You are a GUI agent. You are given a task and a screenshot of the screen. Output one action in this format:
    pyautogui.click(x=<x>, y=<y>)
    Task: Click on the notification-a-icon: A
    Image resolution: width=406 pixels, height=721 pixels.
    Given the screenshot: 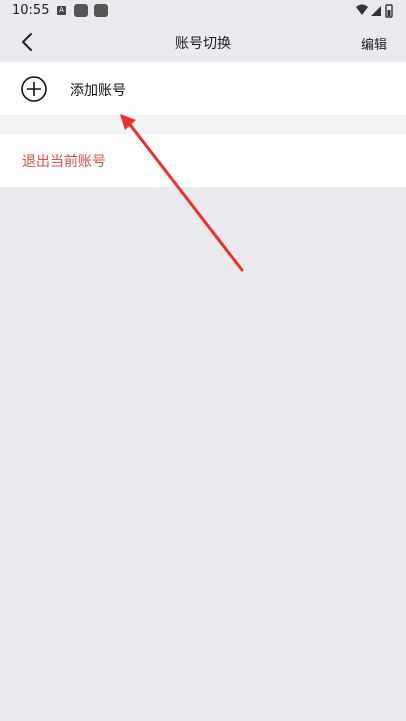 What is the action you would take?
    pyautogui.click(x=61, y=10)
    